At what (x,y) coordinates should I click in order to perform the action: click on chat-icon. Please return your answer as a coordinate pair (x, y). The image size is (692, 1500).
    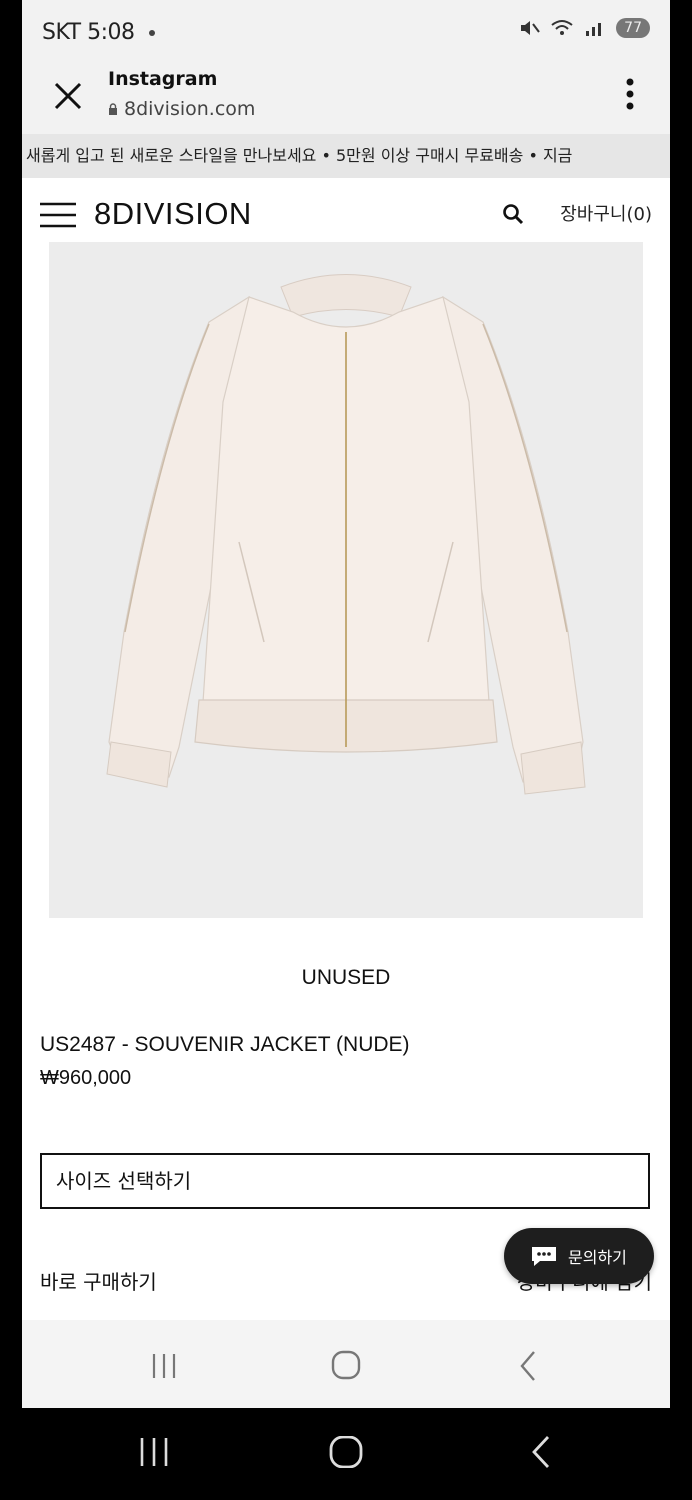
    Looking at the image, I should click on (544, 1256).